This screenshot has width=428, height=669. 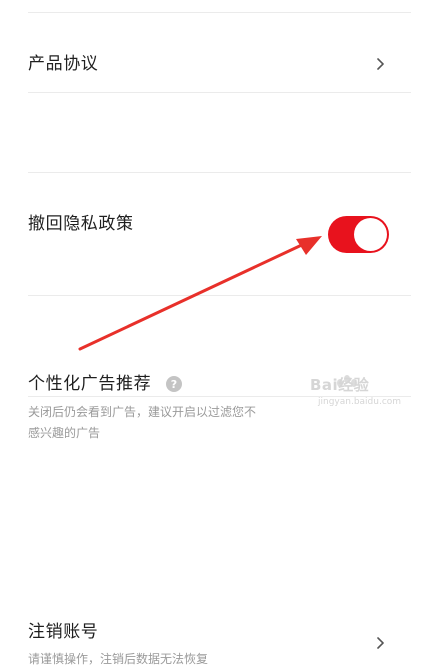 I want to click on annotation-arrow, so click(x=200, y=293).